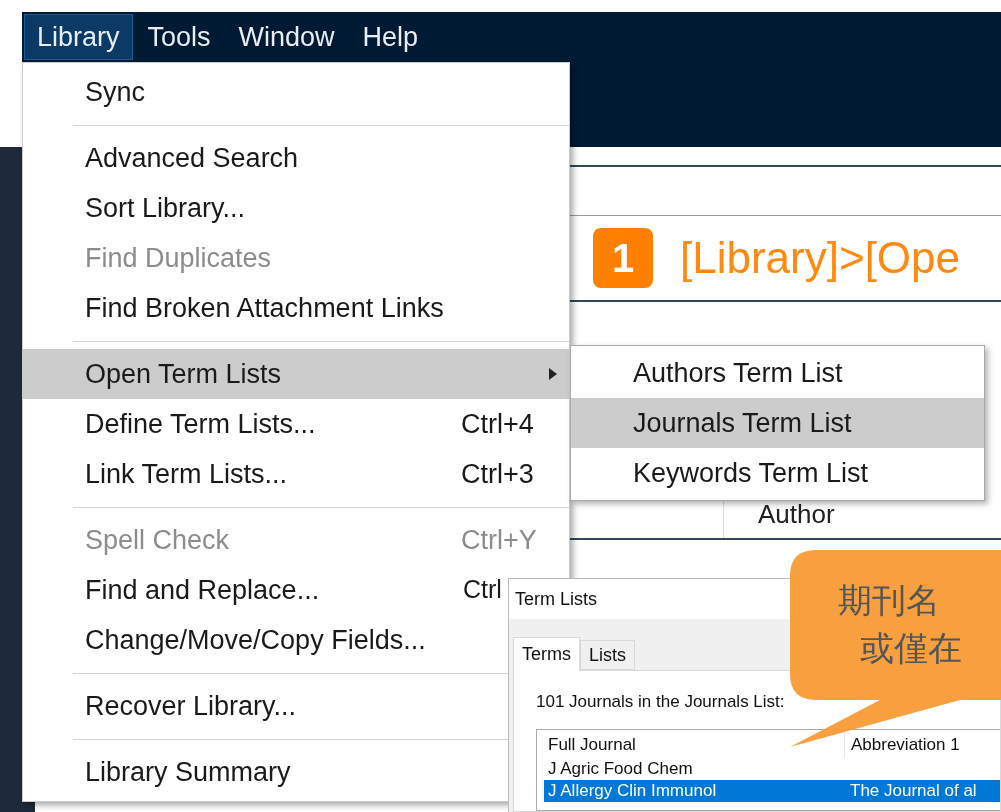 This screenshot has width=1001, height=812. Describe the element at coordinates (913, 790) in the screenshot. I see `table-cell-text: The Journal of al` at that location.